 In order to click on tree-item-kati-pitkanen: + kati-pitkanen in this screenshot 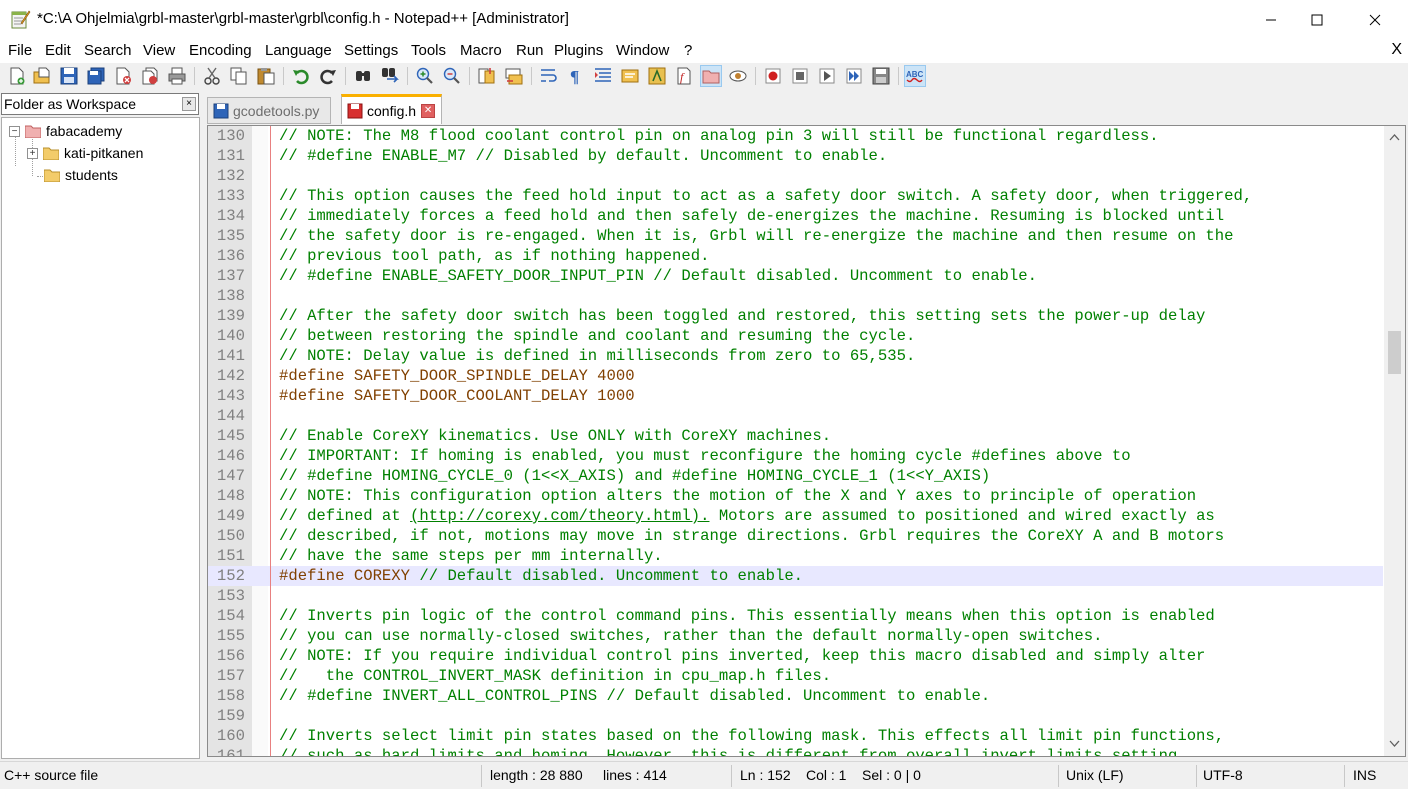, I will do `click(85, 153)`.